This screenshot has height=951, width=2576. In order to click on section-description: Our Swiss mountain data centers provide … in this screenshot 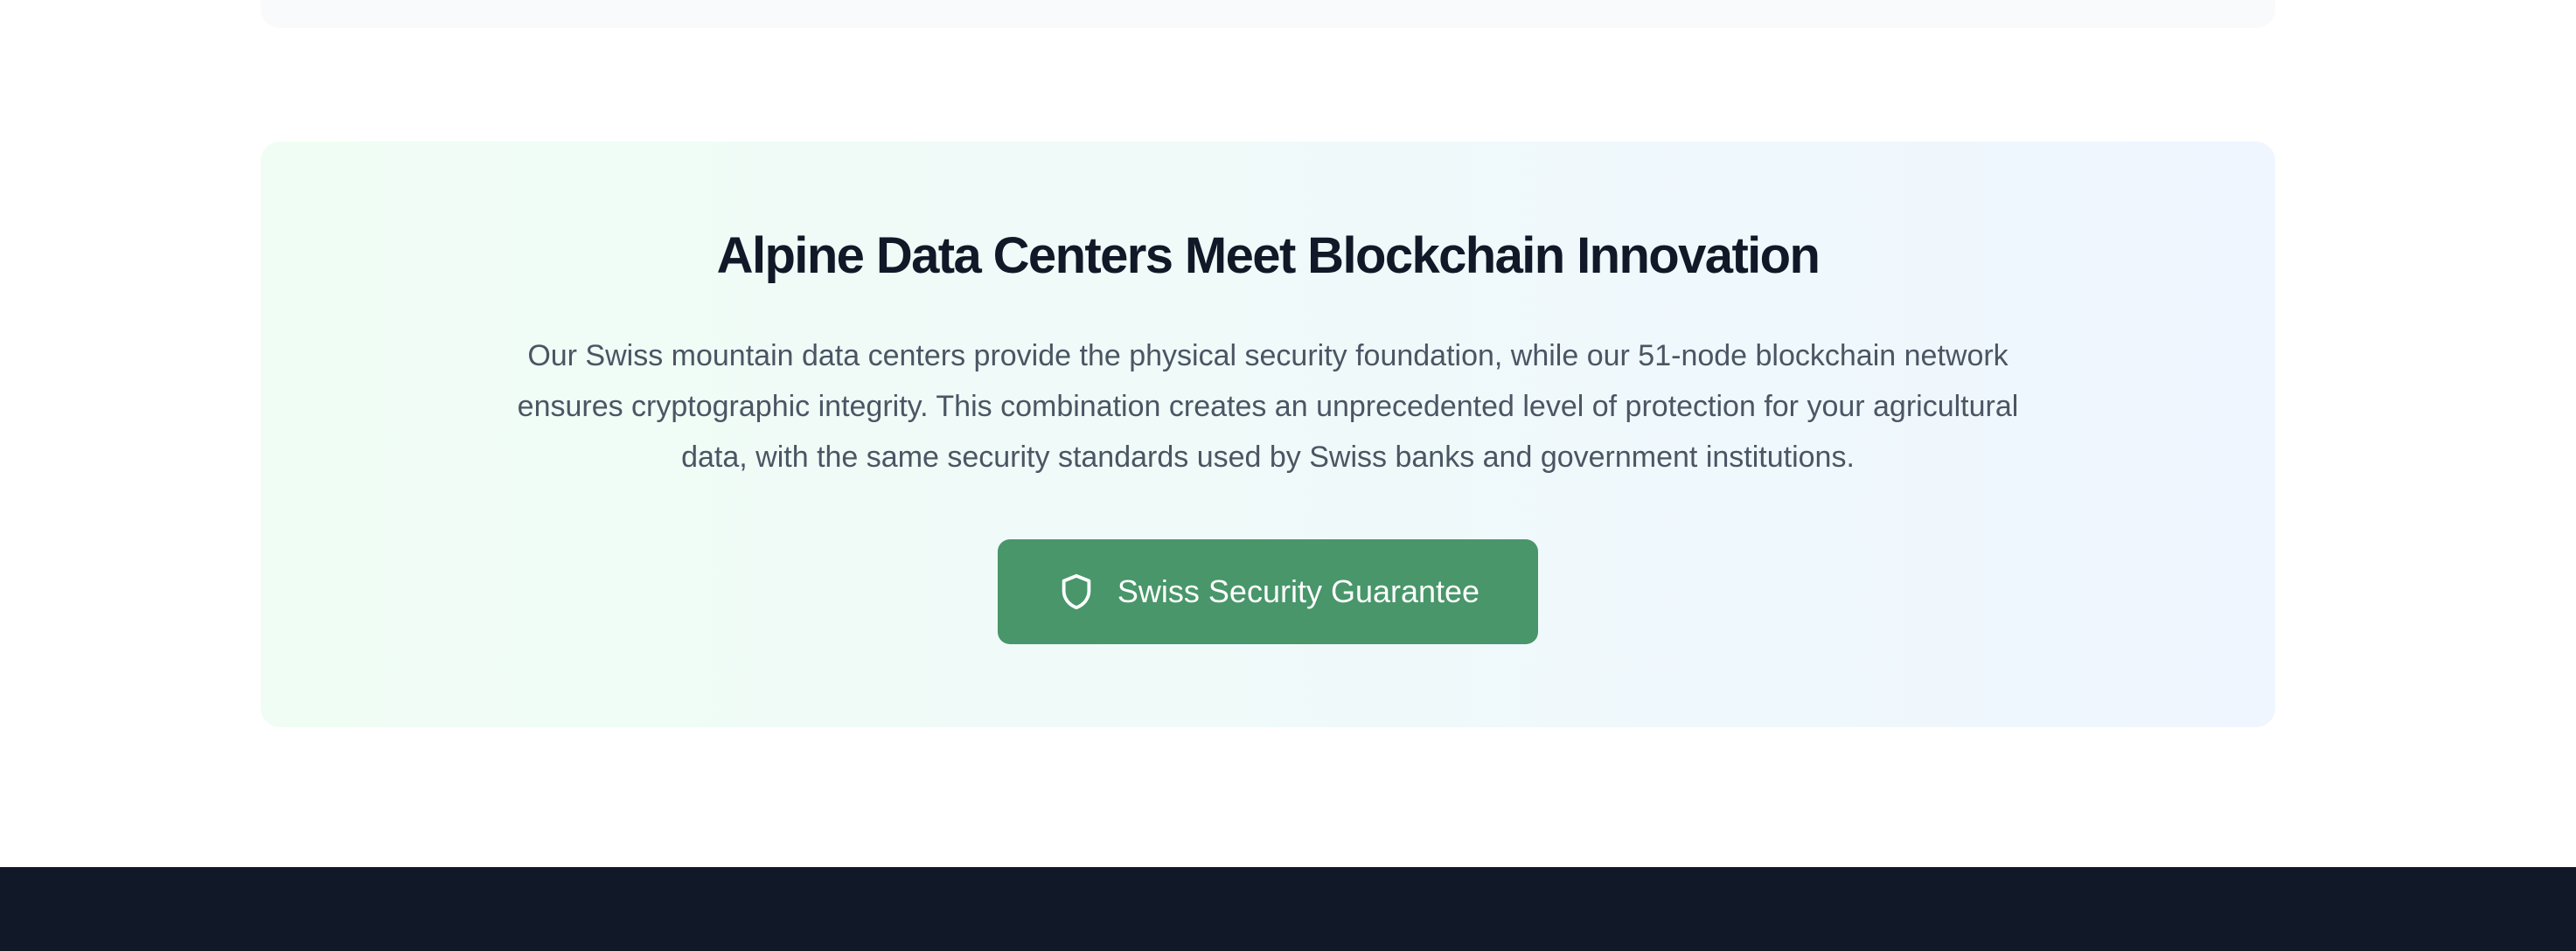, I will do `click(1268, 406)`.